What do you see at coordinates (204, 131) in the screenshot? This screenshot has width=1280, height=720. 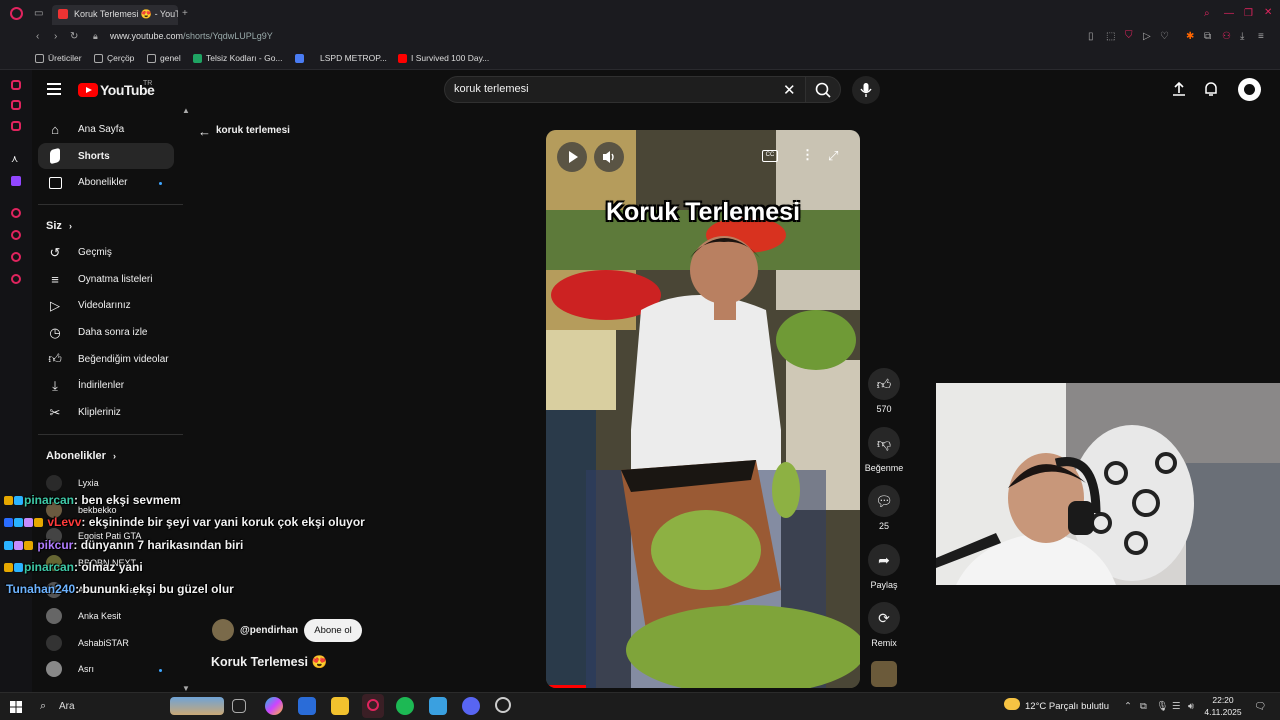 I see `back-arrow-icon: ←` at bounding box center [204, 131].